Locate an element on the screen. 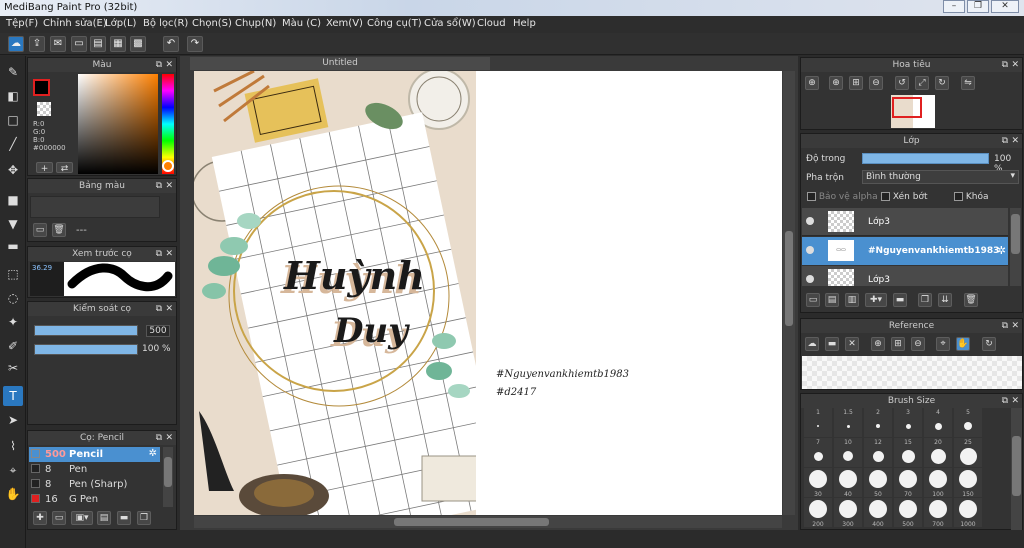 The height and width of the screenshot is (548, 1024). layer-opacity-slider is located at coordinates (925, 158).